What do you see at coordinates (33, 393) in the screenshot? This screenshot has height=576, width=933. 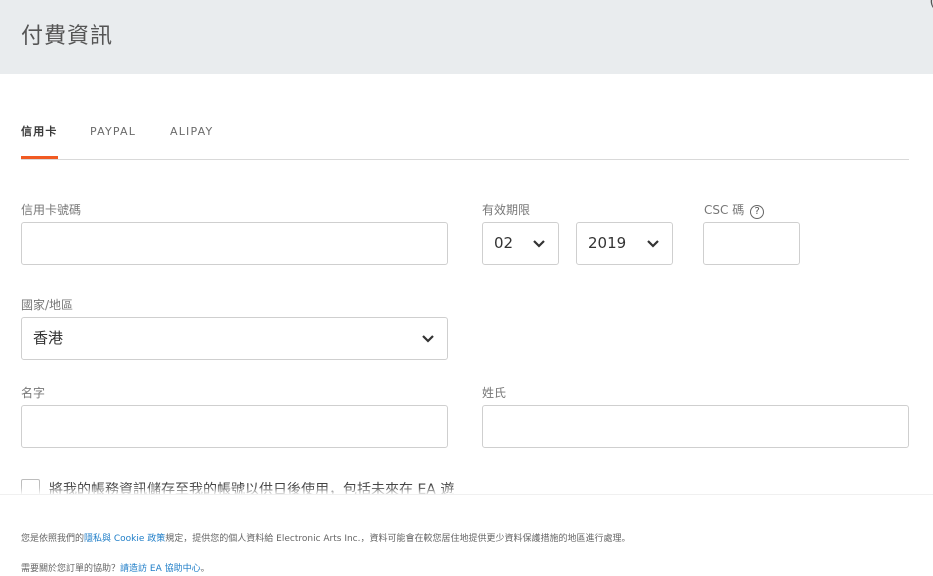 I see `first-name-label: 名字` at bounding box center [33, 393].